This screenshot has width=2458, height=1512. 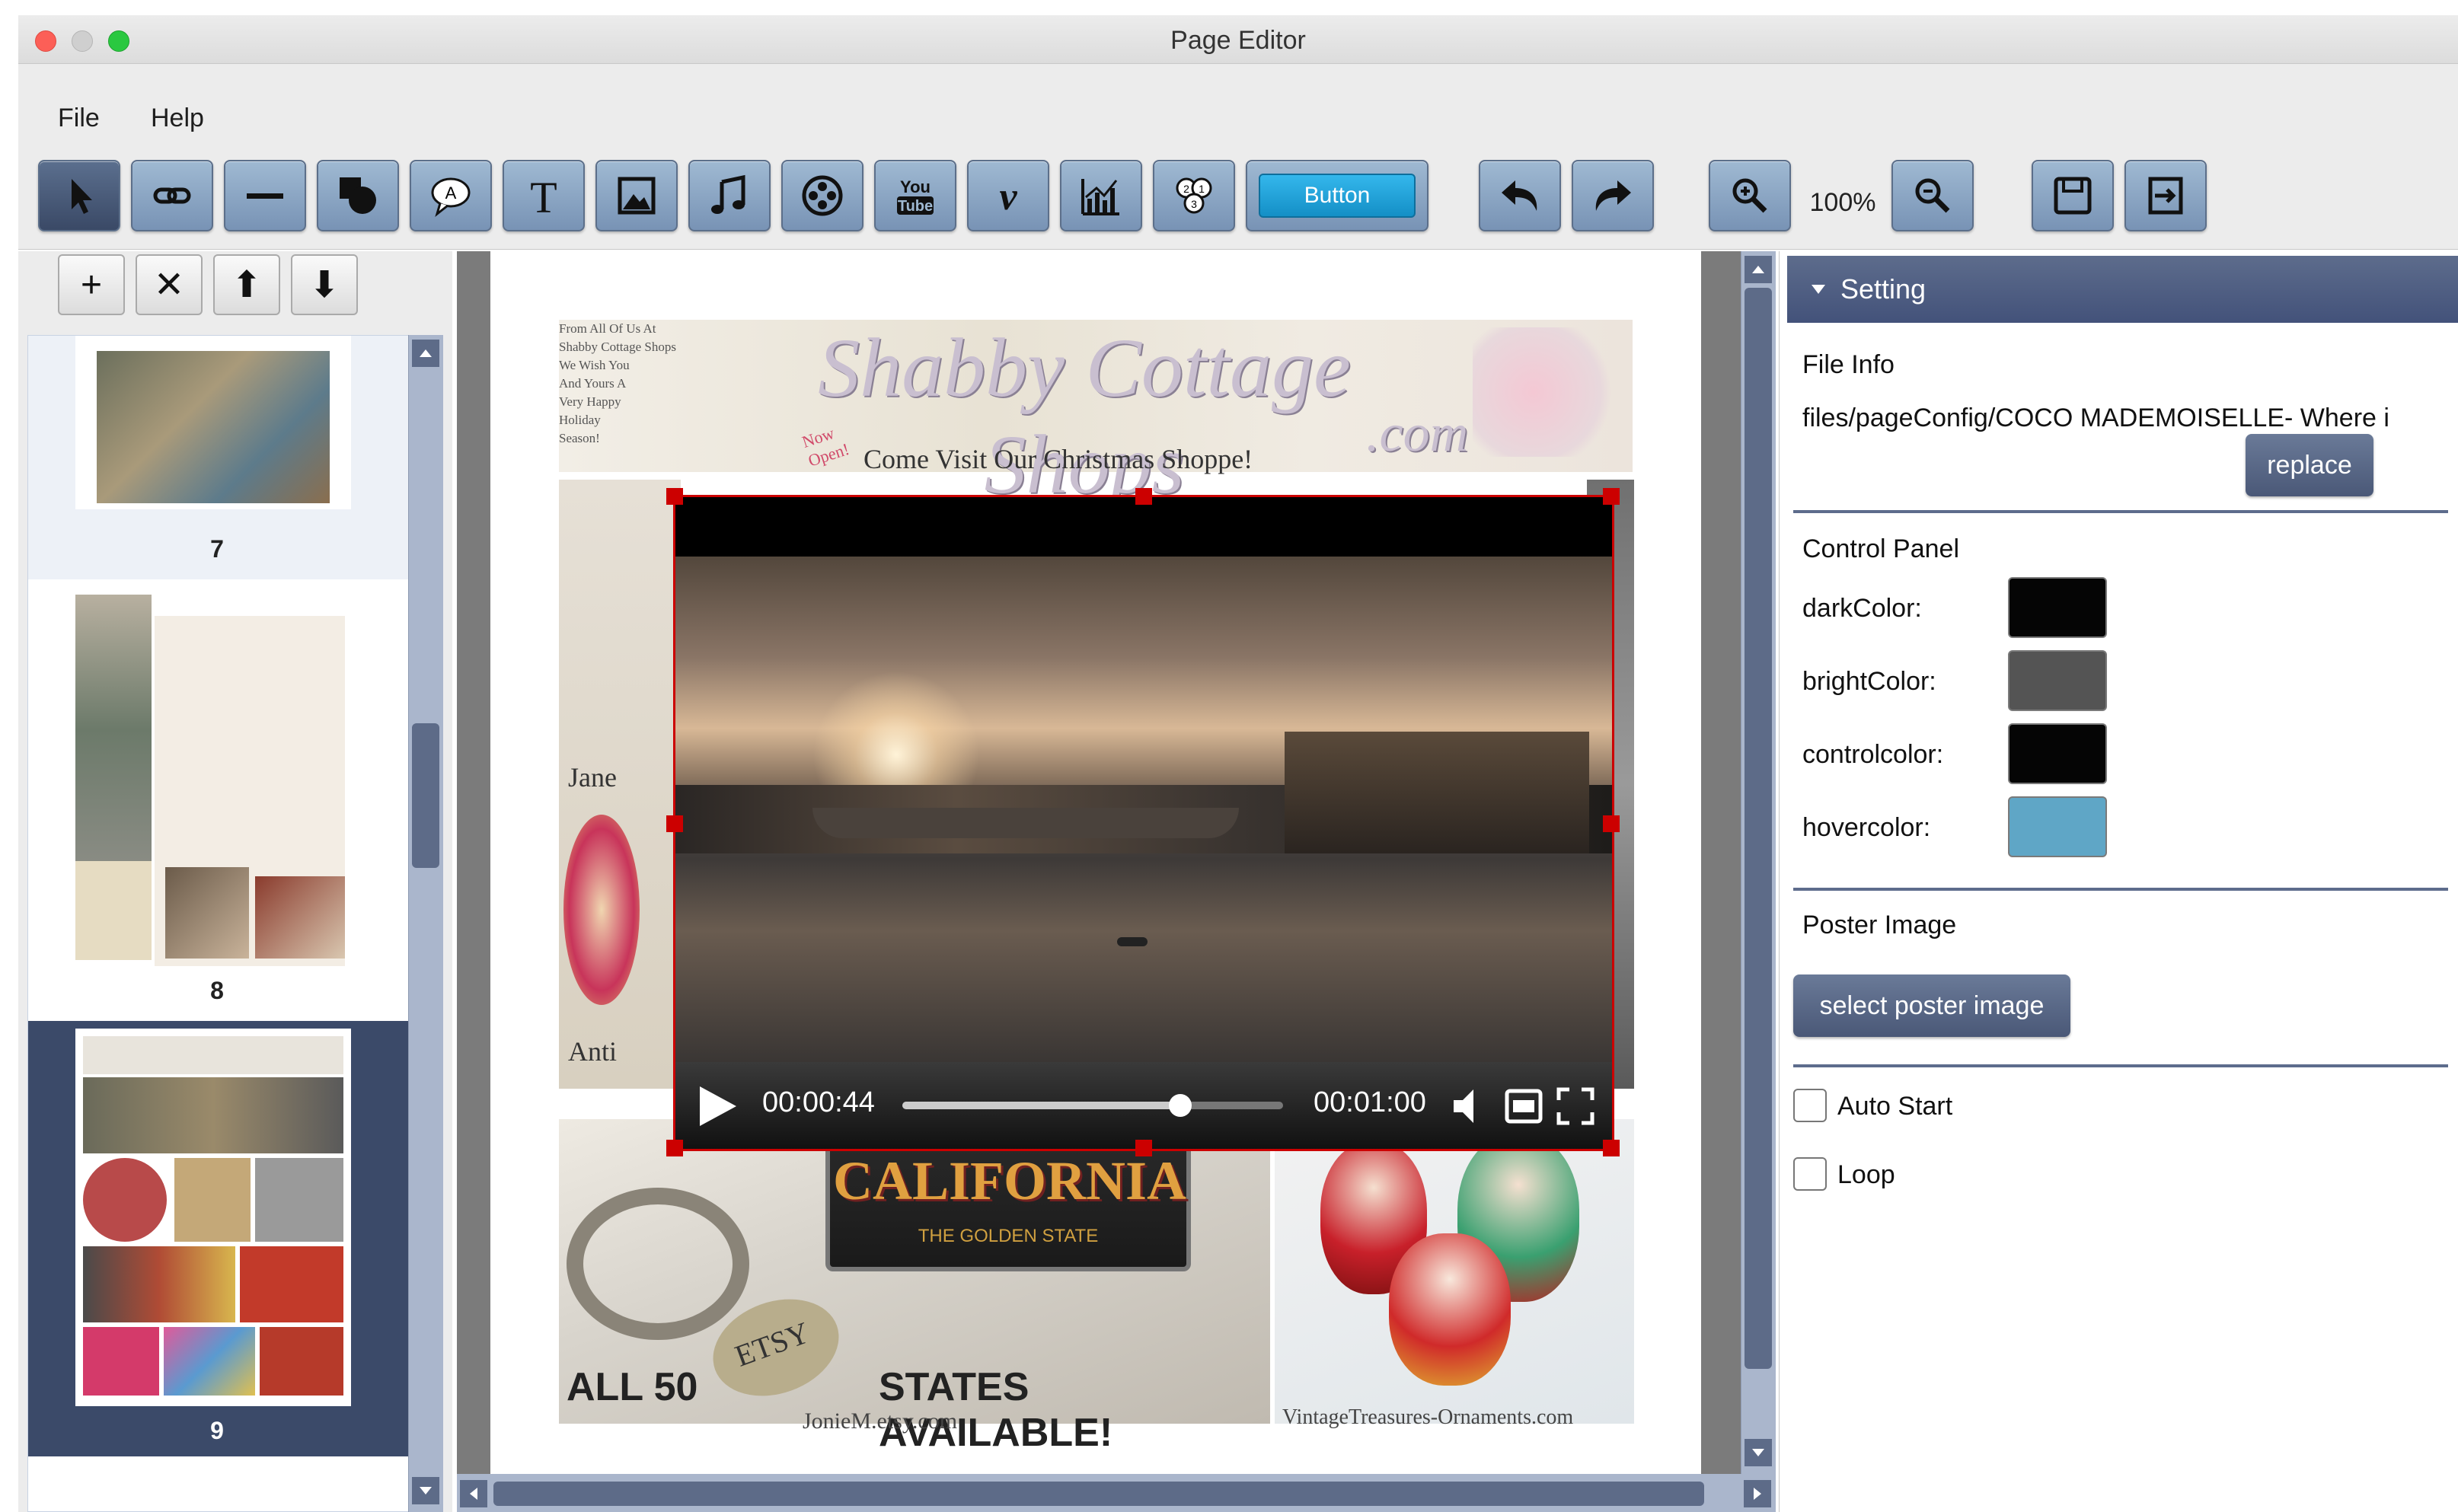 I want to click on zoom-out-icon, so click(x=1933, y=195).